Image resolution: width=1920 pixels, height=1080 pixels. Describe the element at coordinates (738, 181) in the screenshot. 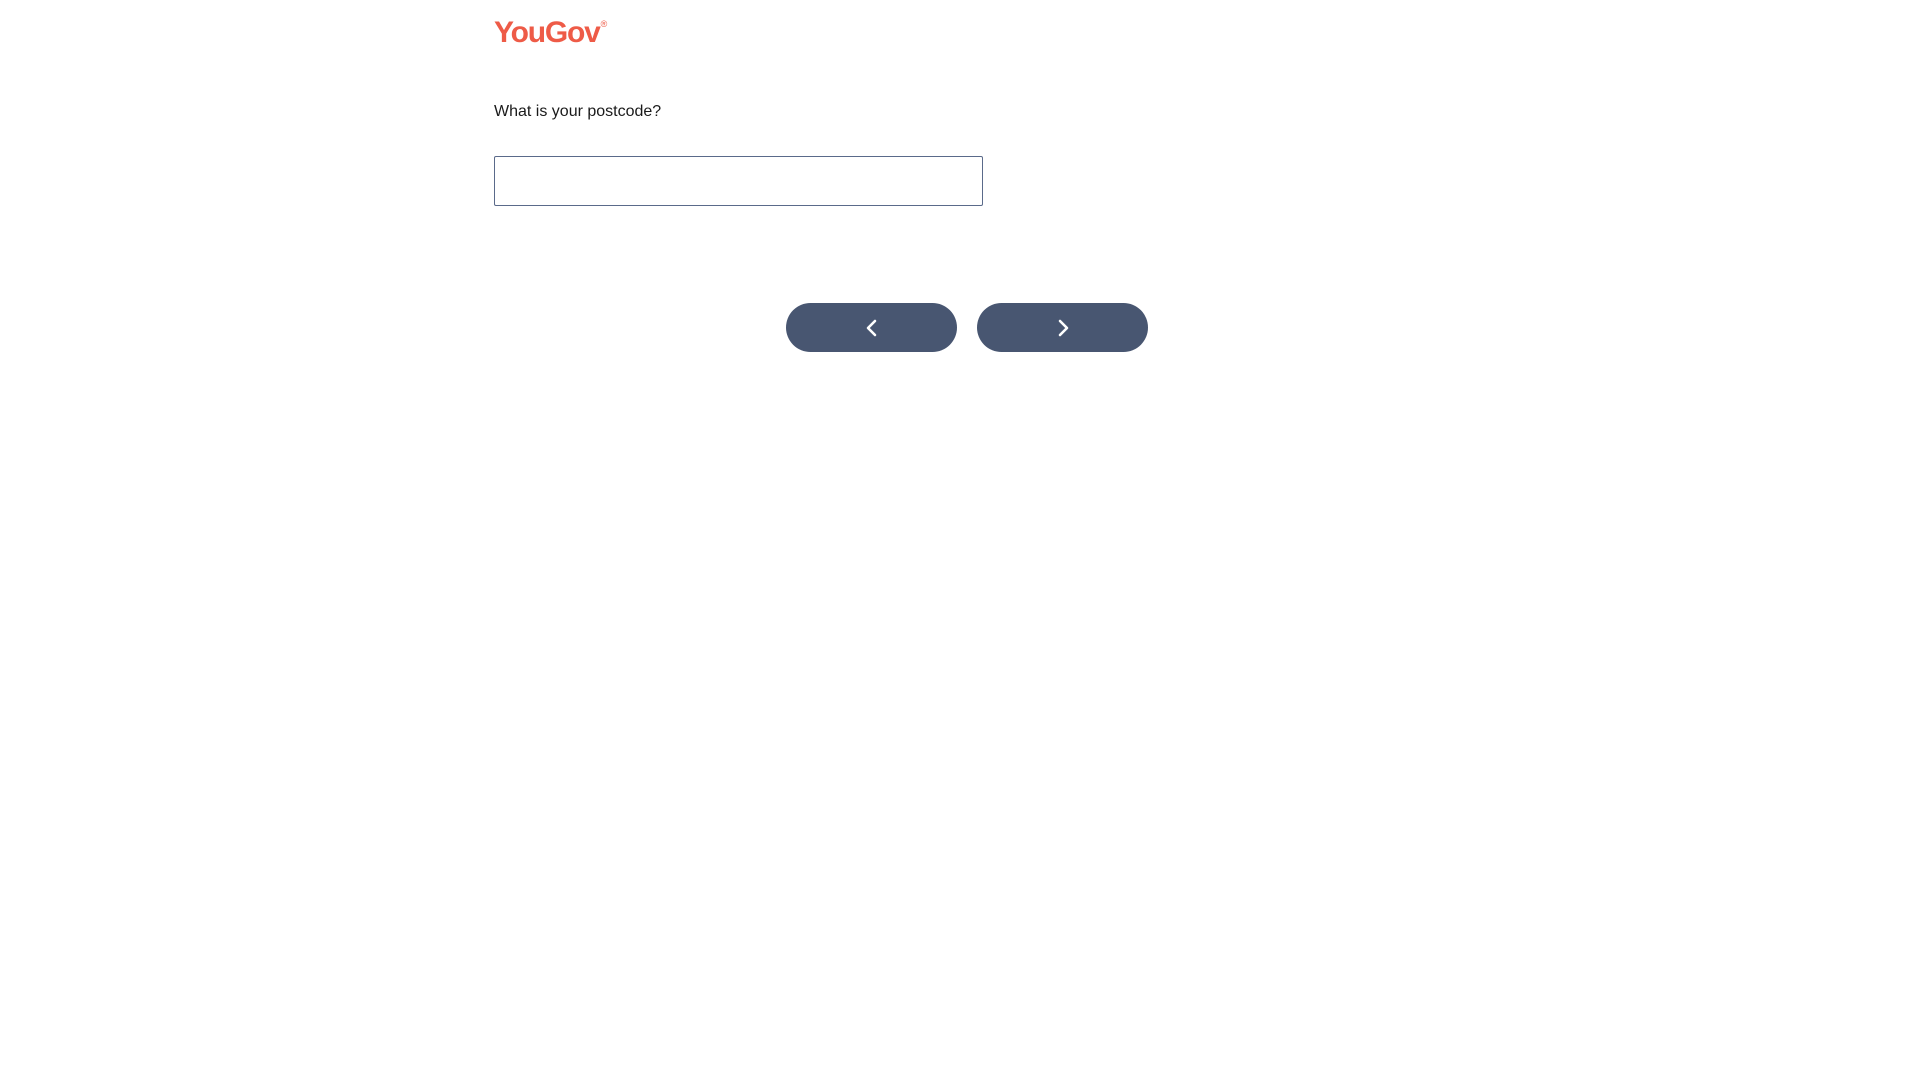

I see `postcode-input` at that location.